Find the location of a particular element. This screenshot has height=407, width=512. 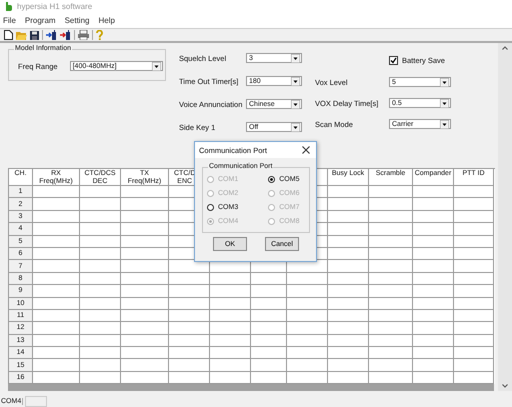

menu-item: Program is located at coordinates (40, 20).